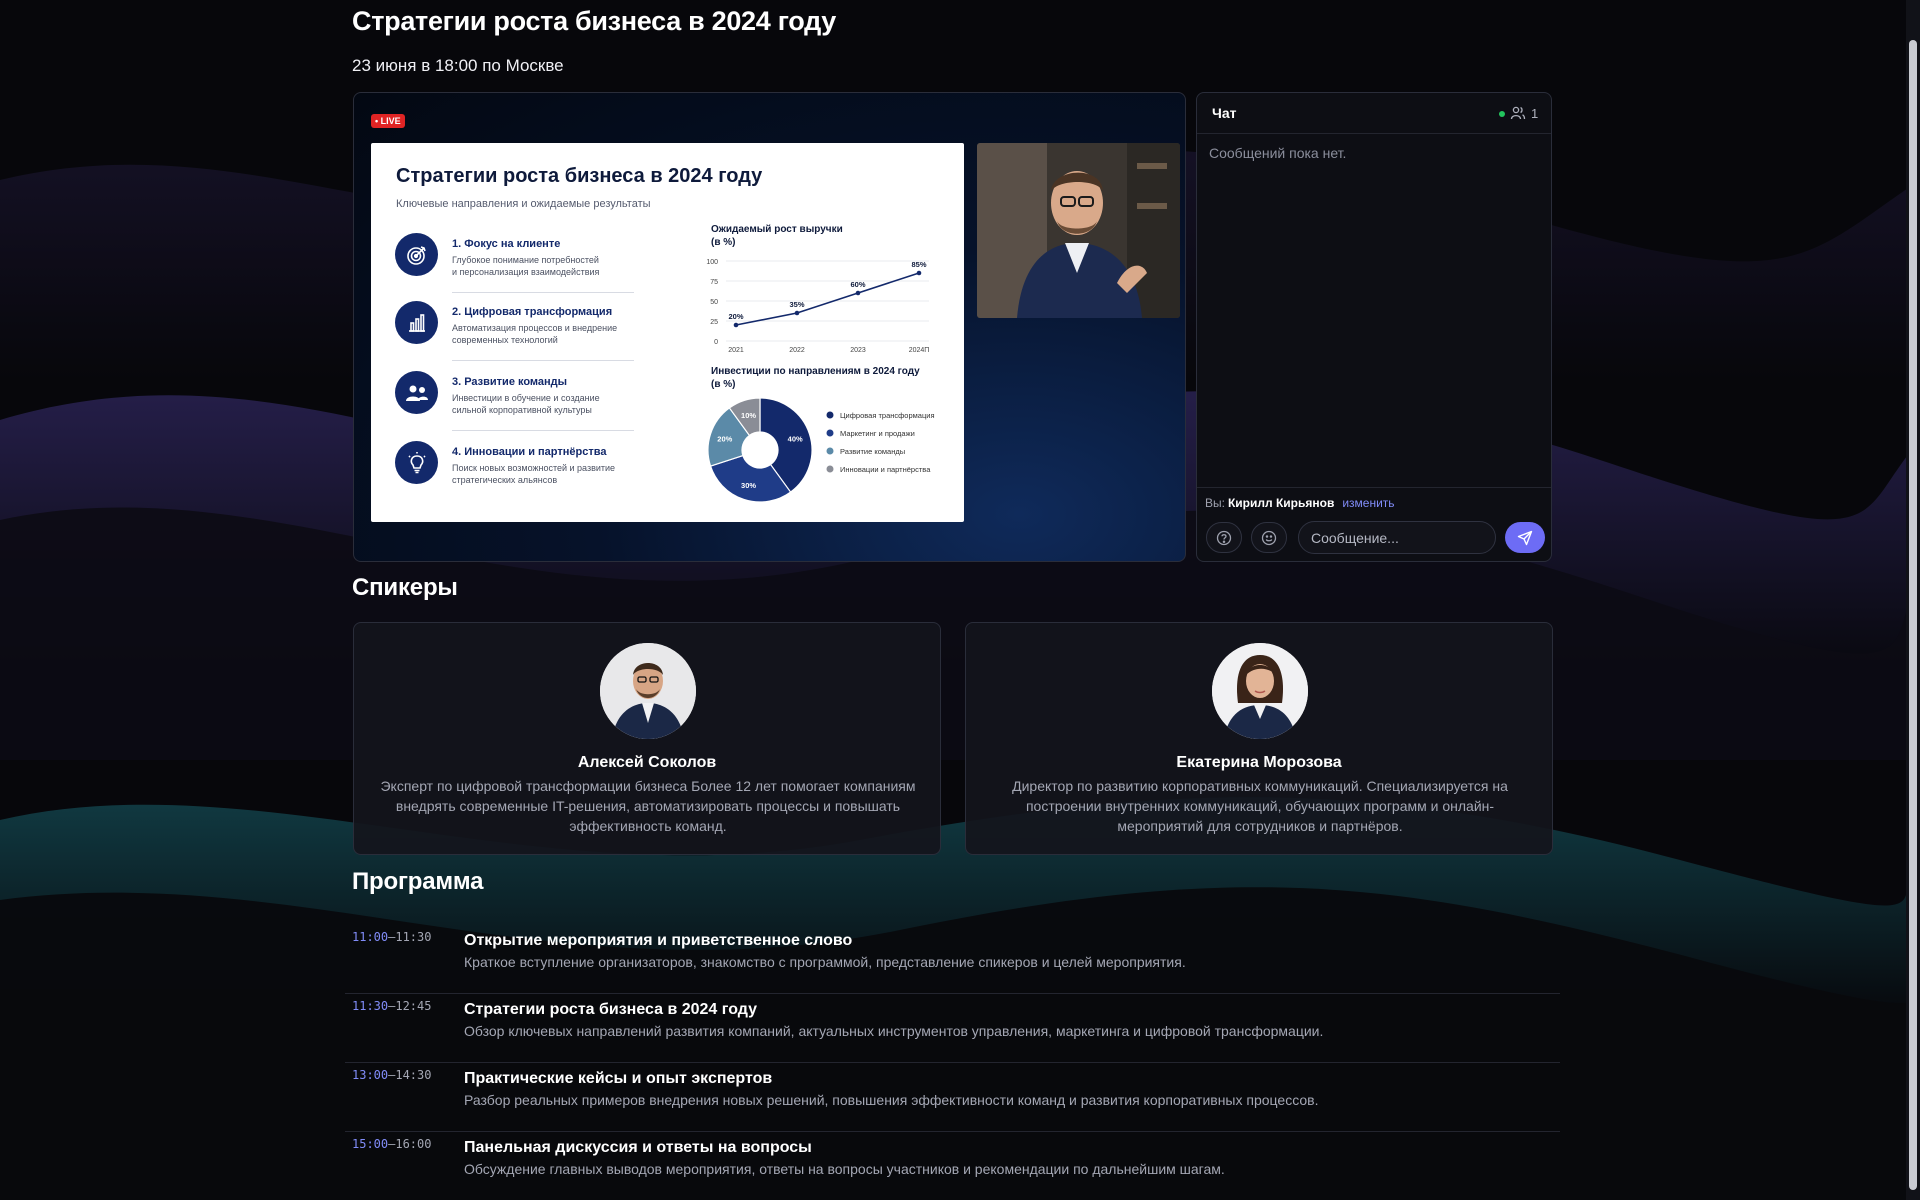  Describe the element at coordinates (724, 439) in the screenshot. I see `slice-label: 20%` at that location.